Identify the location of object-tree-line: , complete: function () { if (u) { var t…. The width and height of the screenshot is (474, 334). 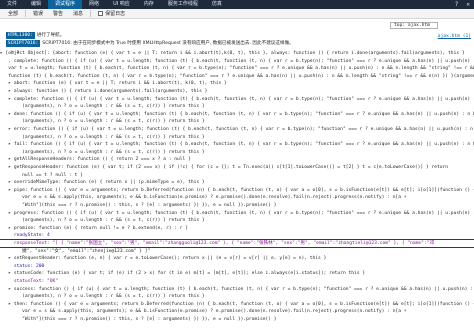
(241, 61).